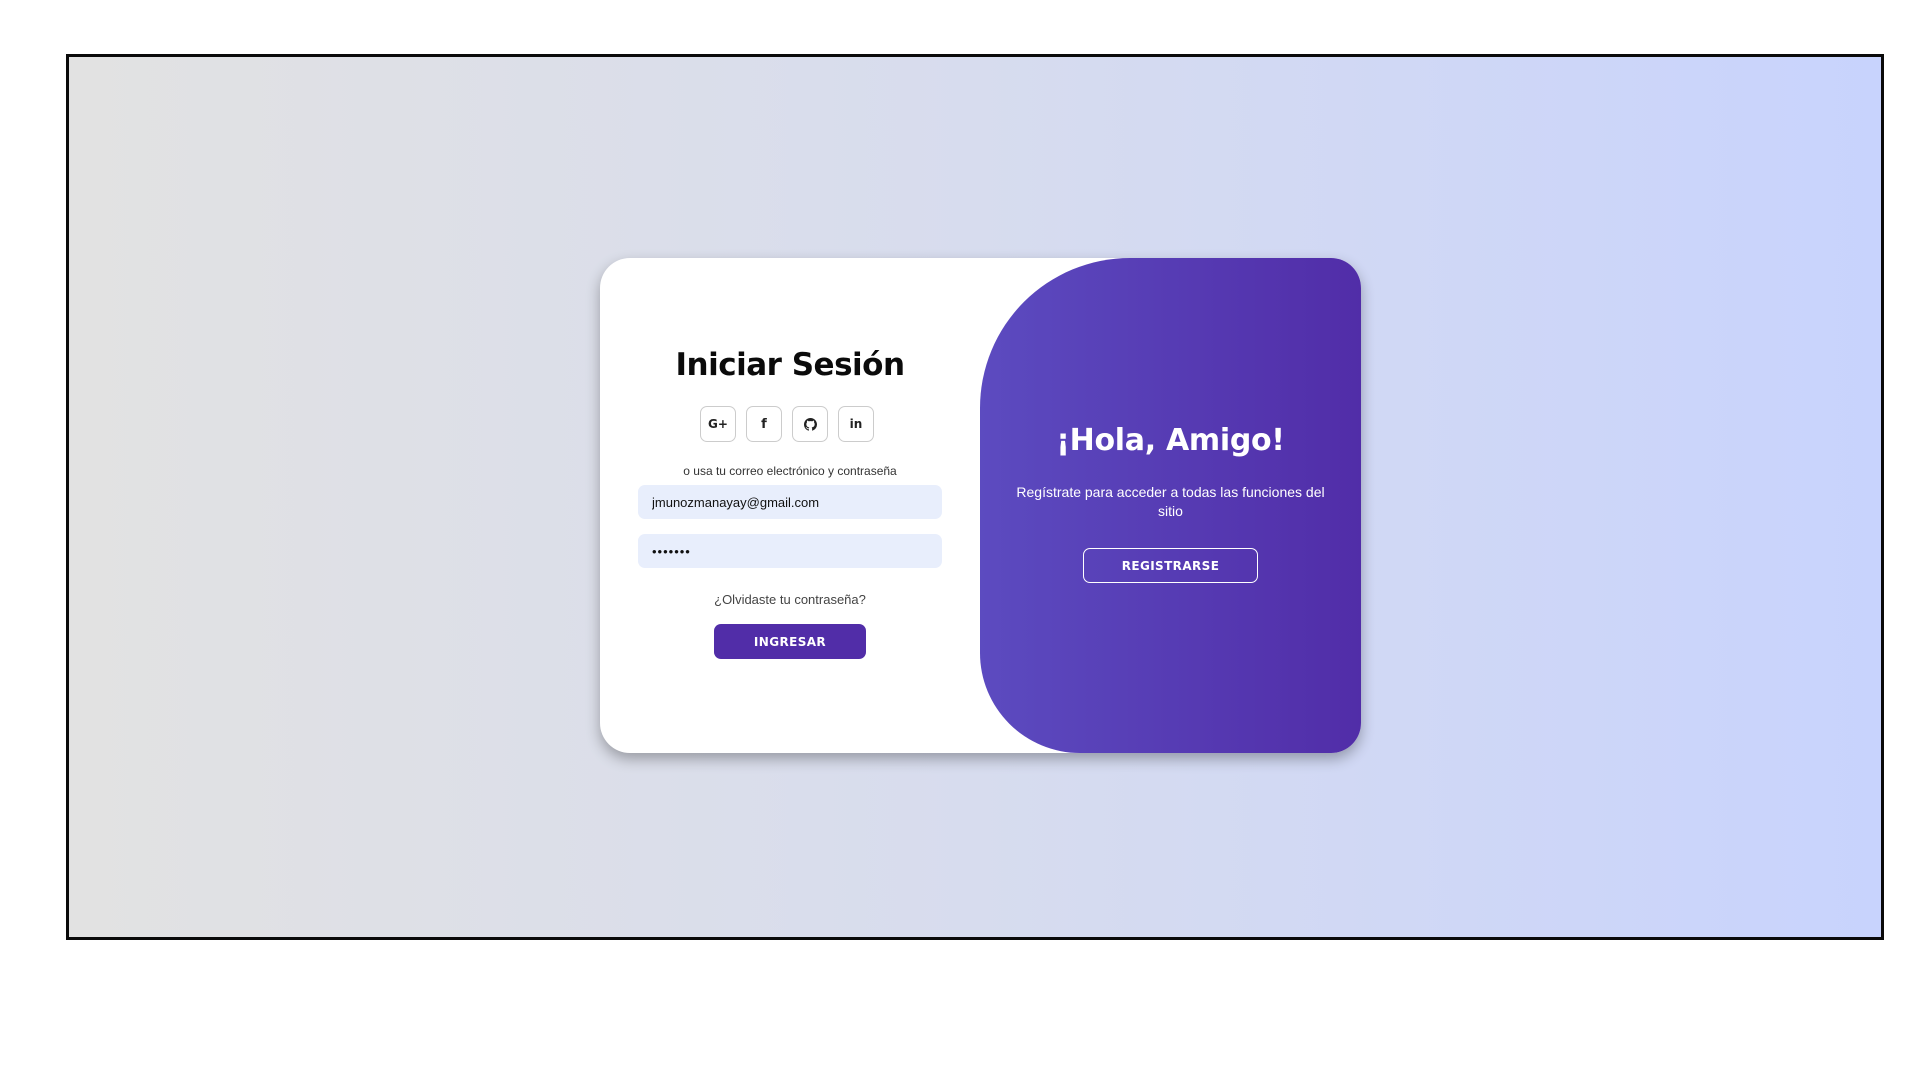  I want to click on social-login-group: G+ f in, so click(790, 425).